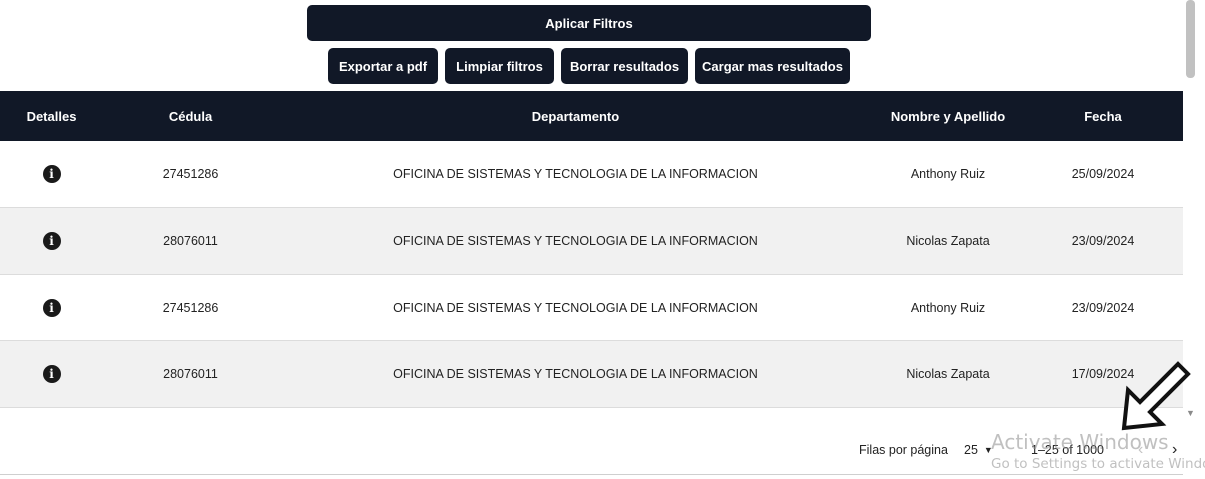 Image resolution: width=1205 pixels, height=479 pixels. What do you see at coordinates (591, 474) in the screenshot?
I see `divider` at bounding box center [591, 474].